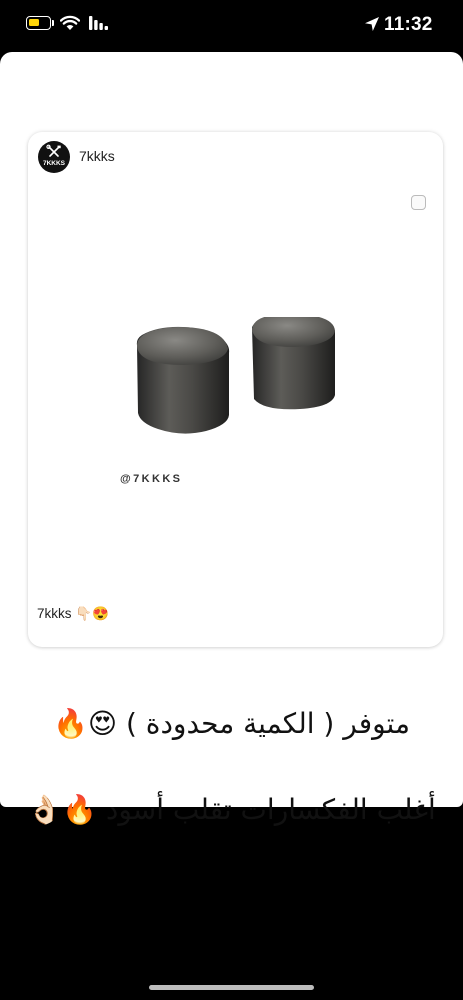  What do you see at coordinates (53, 23) in the screenshot?
I see `battery-tip` at bounding box center [53, 23].